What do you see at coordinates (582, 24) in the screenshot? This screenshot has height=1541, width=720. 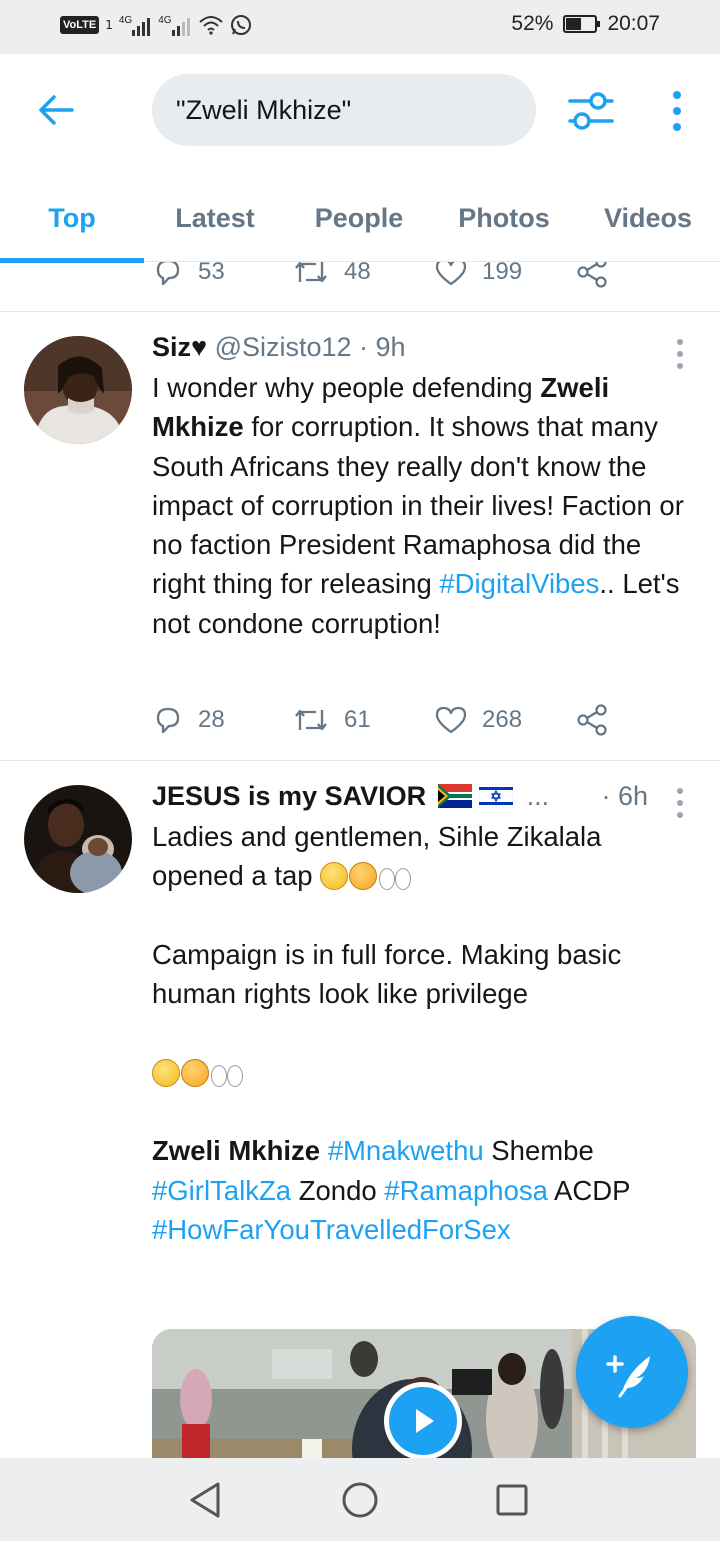 I see `battery-icon` at bounding box center [582, 24].